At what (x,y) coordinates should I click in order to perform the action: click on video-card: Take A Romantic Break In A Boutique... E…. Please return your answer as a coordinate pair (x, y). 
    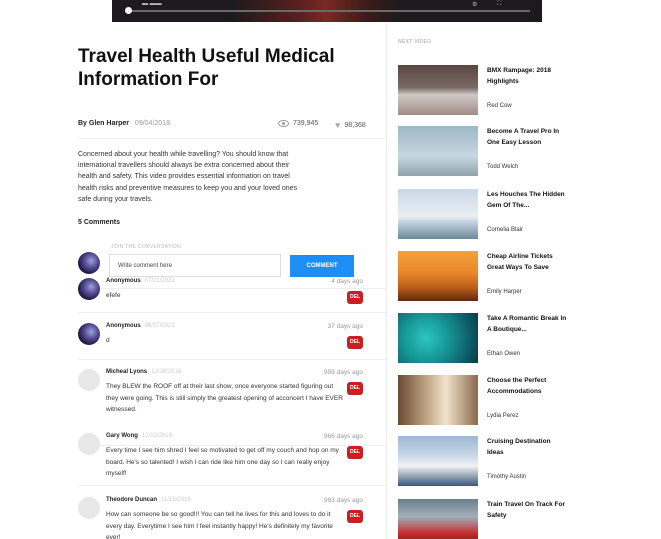
    Looking at the image, I should click on (488, 338).